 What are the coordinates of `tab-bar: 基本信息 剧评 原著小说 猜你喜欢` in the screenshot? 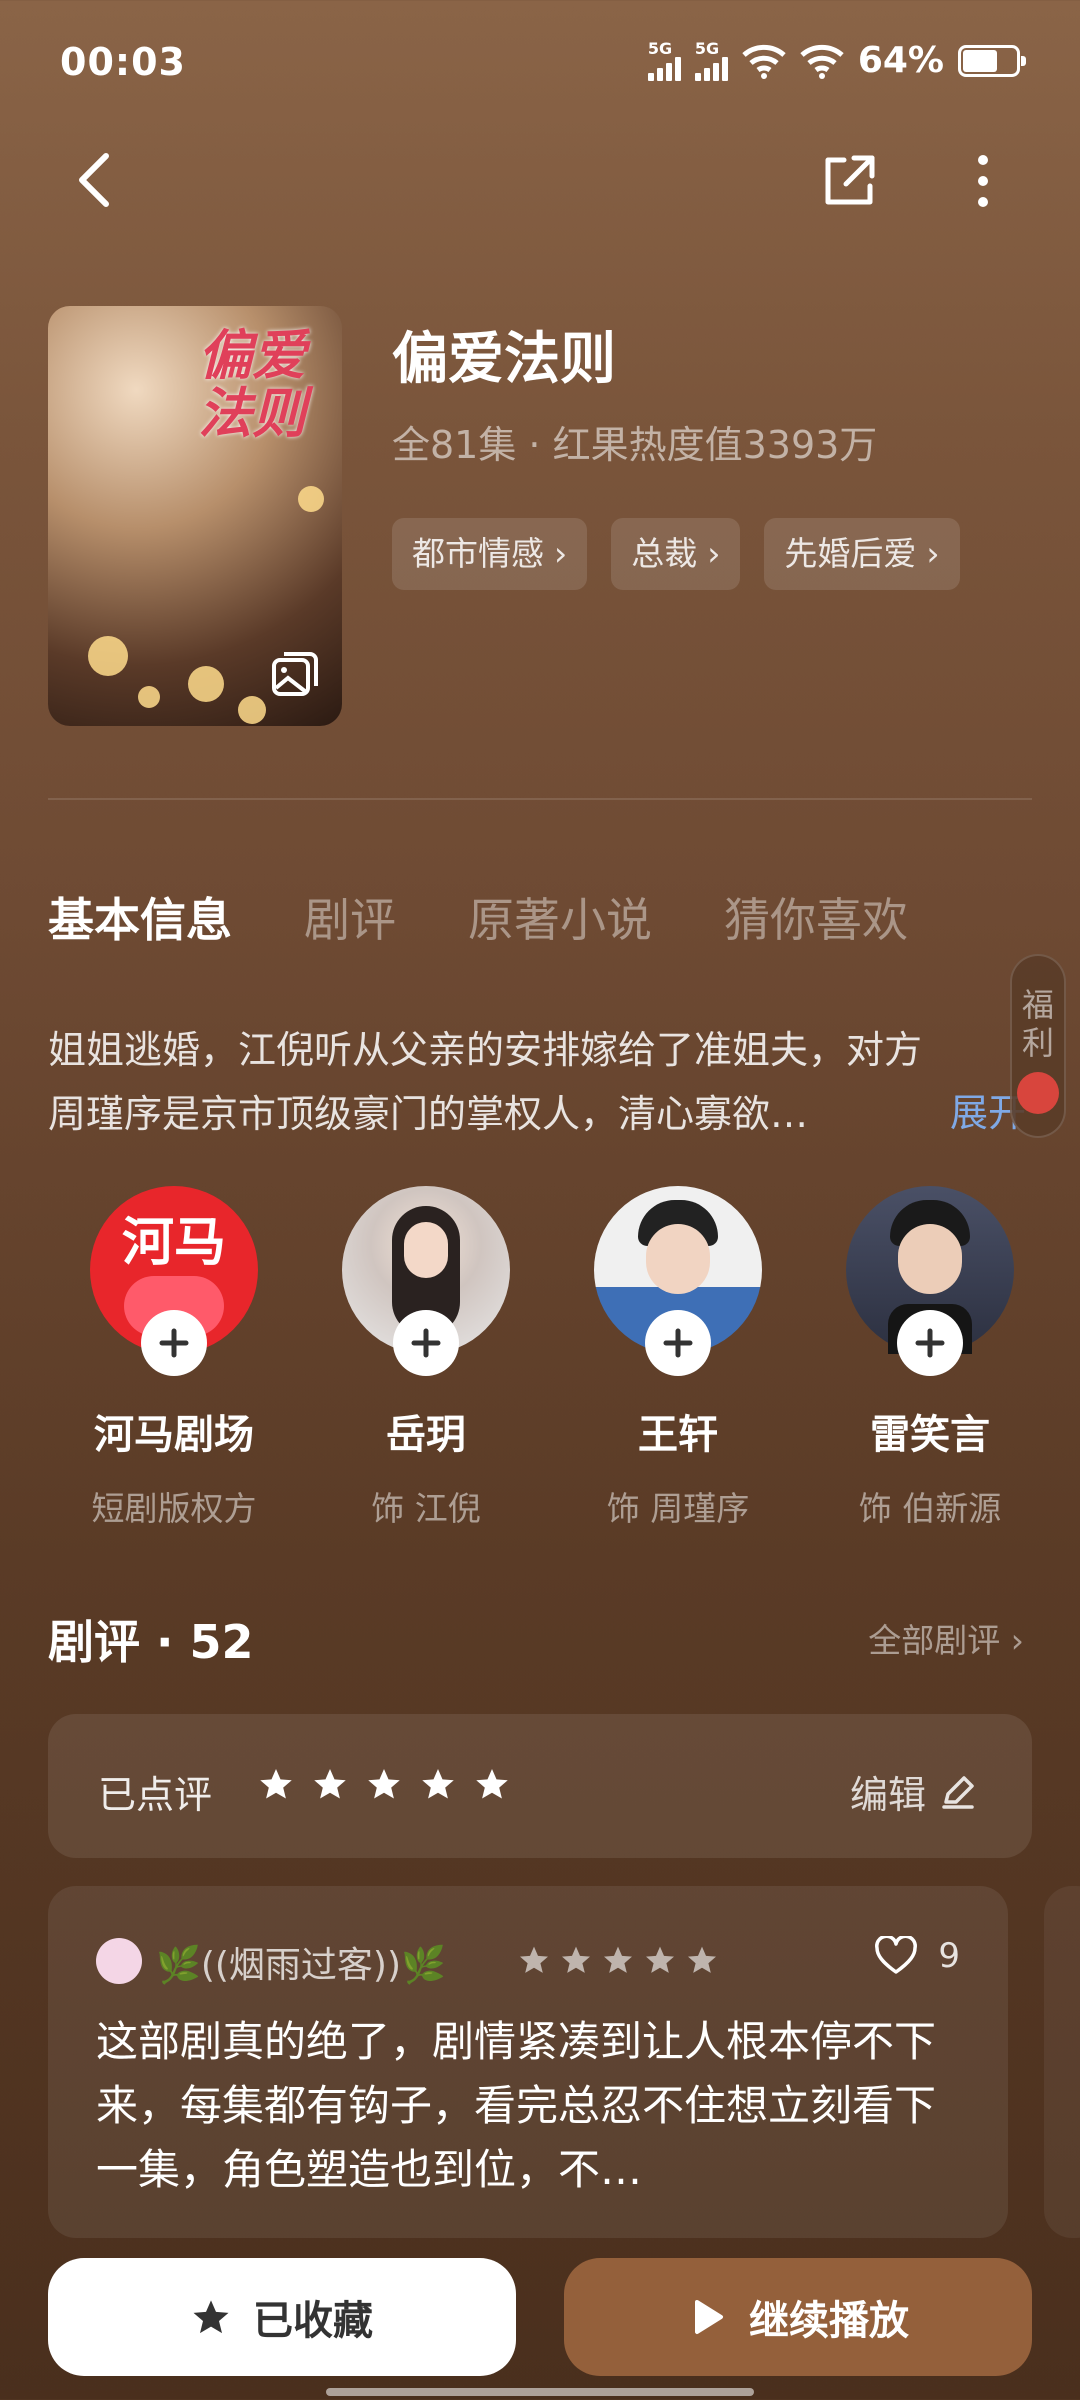 It's located at (478, 917).